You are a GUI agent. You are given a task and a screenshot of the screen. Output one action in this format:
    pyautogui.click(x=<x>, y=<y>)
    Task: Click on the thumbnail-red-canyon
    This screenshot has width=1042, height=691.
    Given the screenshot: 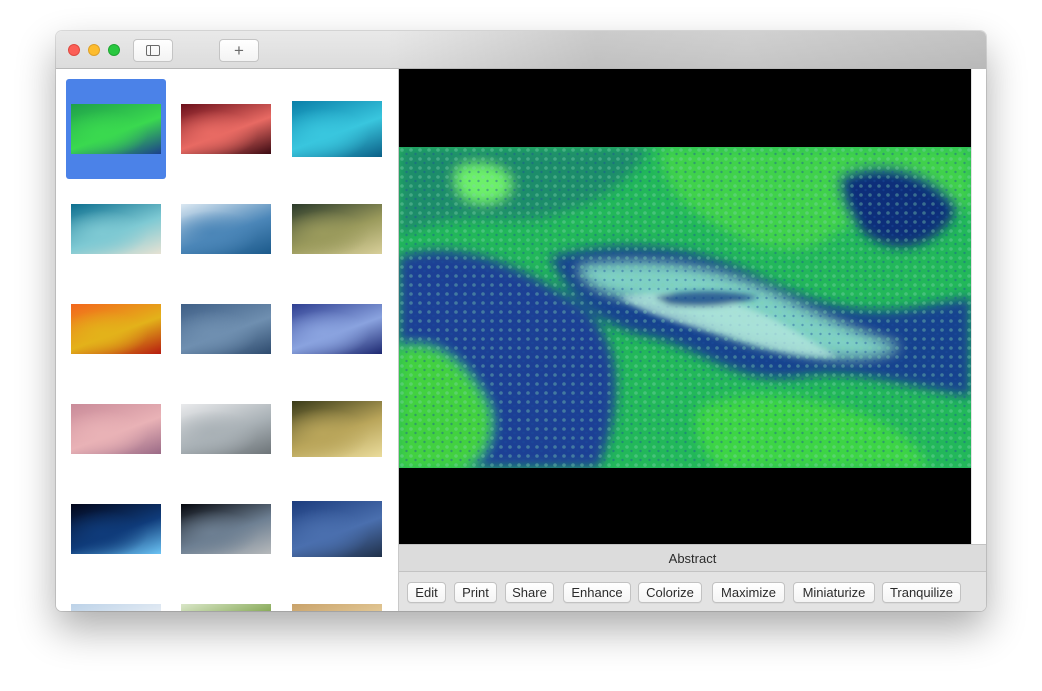 What is the action you would take?
    pyautogui.click(x=226, y=129)
    